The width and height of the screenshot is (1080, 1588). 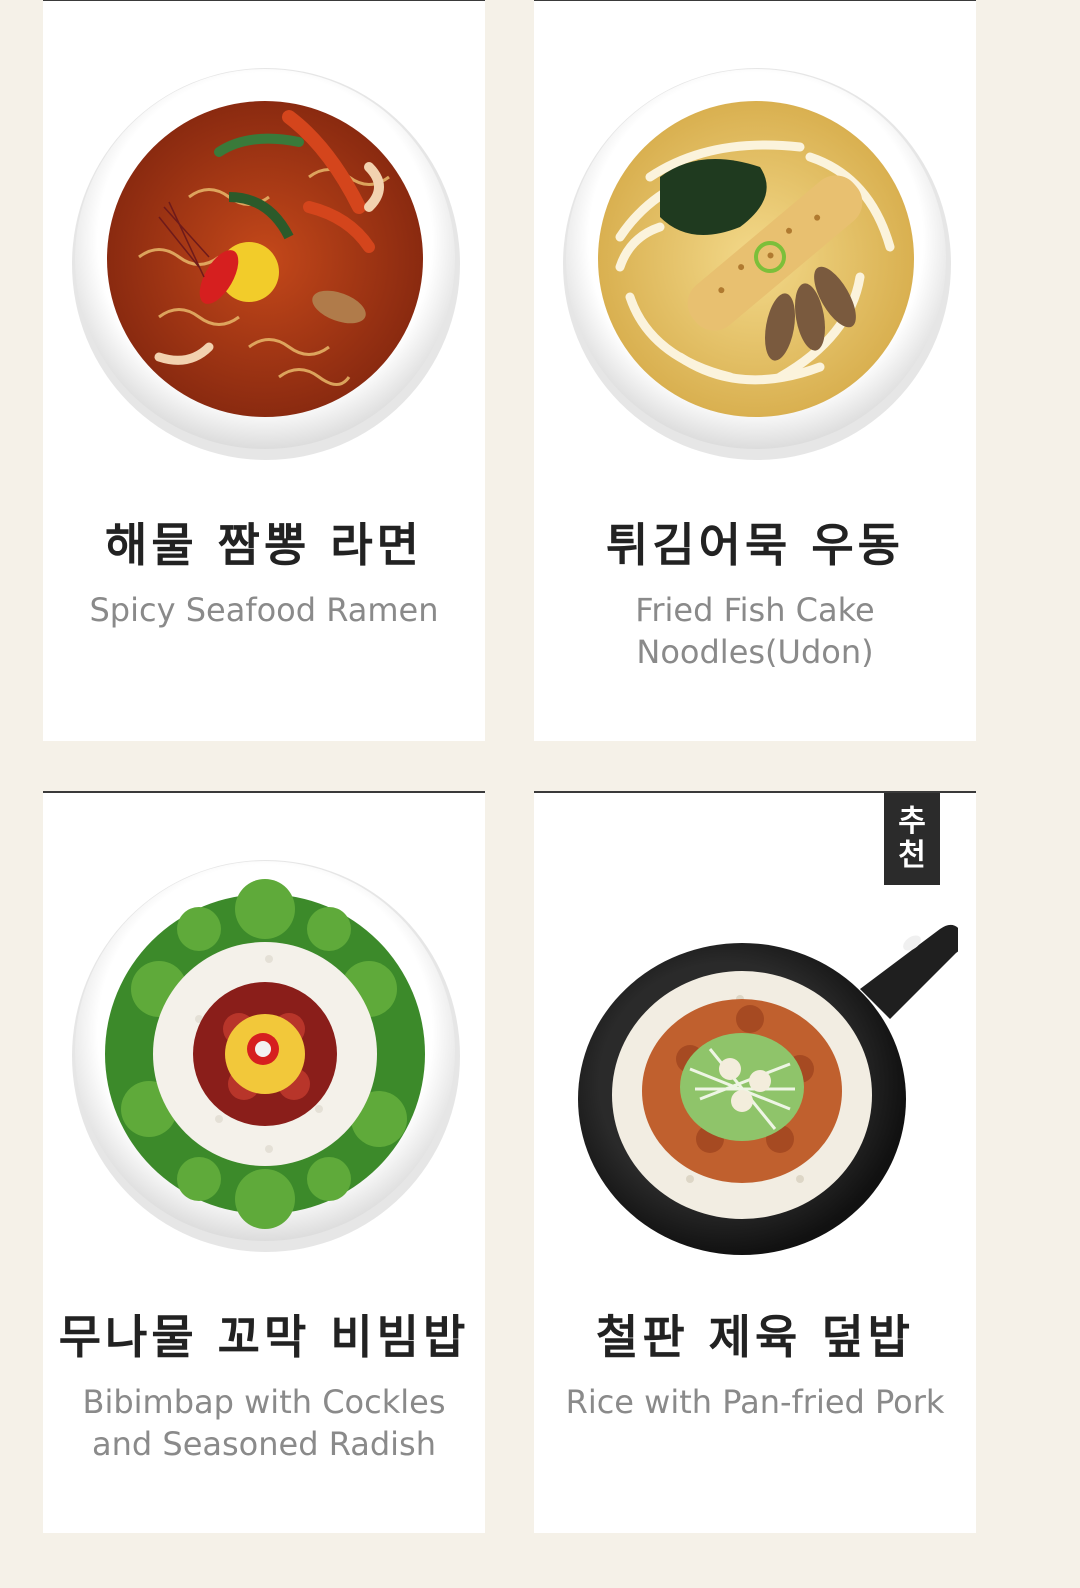 I want to click on menu-name-ko: 철판 제육 덮밥, so click(x=755, y=1337).